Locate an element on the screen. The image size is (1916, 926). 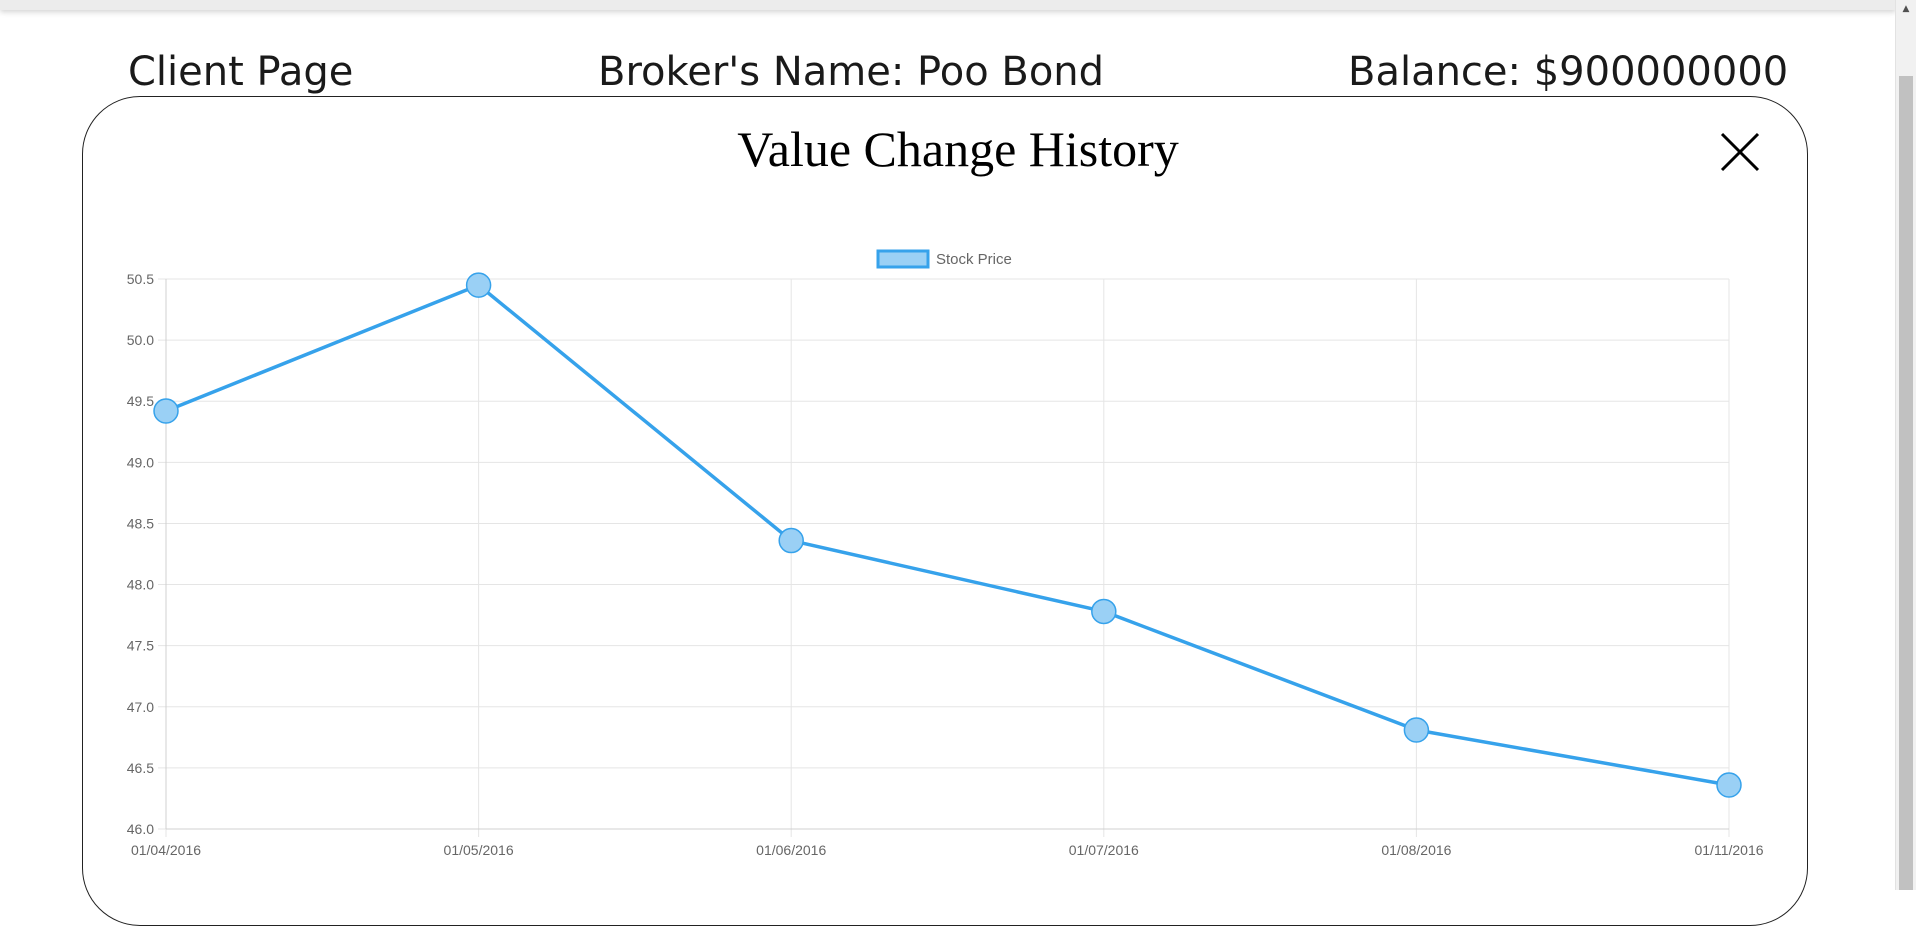
x-tick-label: 01/07/2016 is located at coordinates (1104, 850).